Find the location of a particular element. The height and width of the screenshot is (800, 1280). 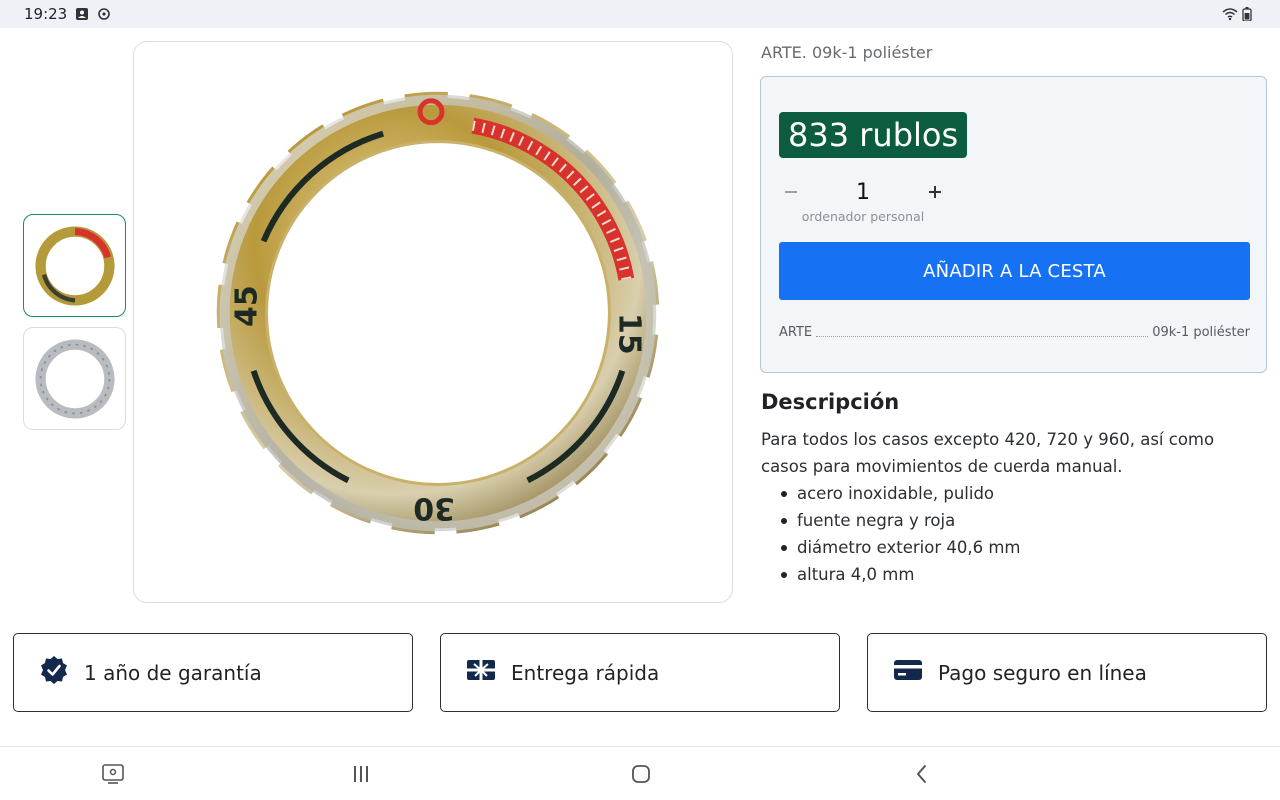

feature-label: Pago seguro en línea is located at coordinates (1042, 672).